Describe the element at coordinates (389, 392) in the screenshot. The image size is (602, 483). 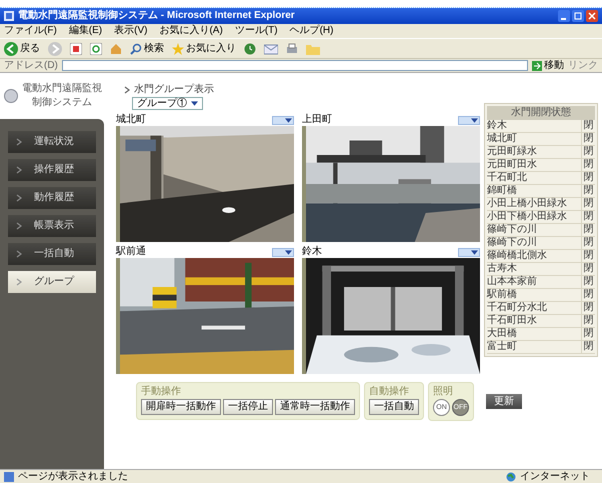
I see `auto-title: 自動操作` at that location.